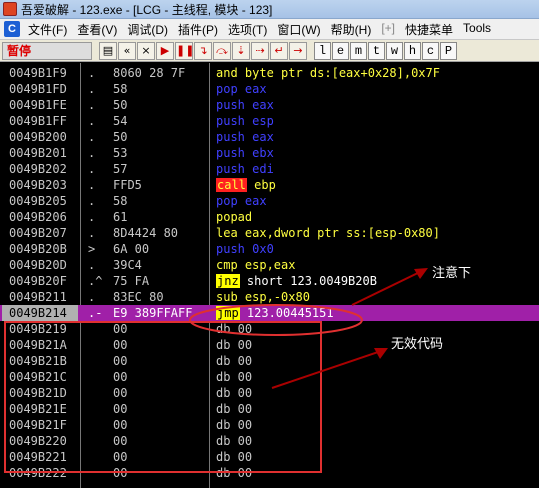 This screenshot has width=539, height=488. What do you see at coordinates (165, 50) in the screenshot?
I see `run-icon: ▶` at bounding box center [165, 50].